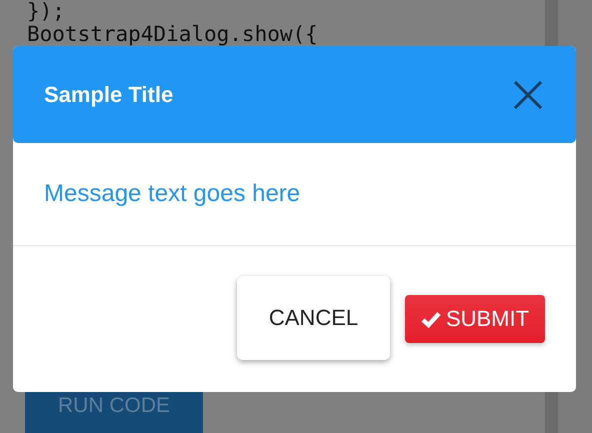 The image size is (592, 433). Describe the element at coordinates (475, 319) in the screenshot. I see `submit-button: SUBMIT` at that location.